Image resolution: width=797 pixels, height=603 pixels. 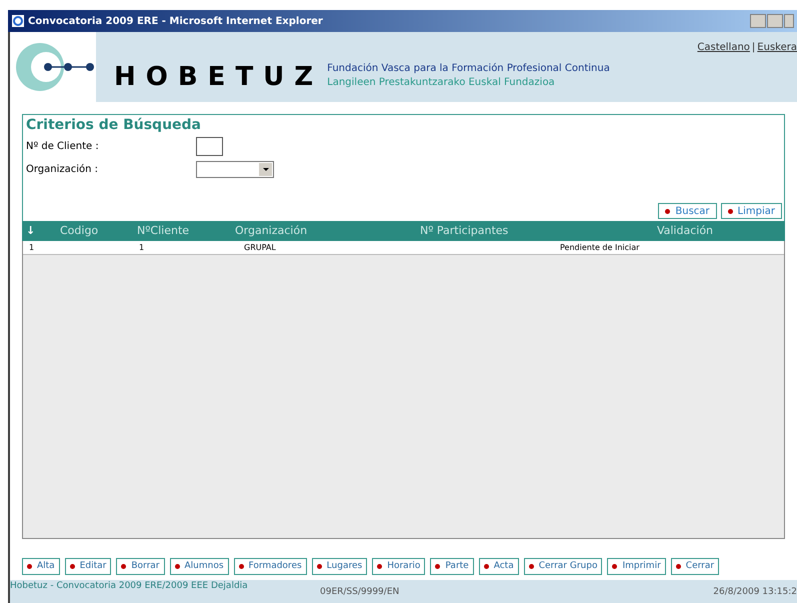 I want to click on panel-title: Criterios de Búsqueda, so click(x=114, y=125).